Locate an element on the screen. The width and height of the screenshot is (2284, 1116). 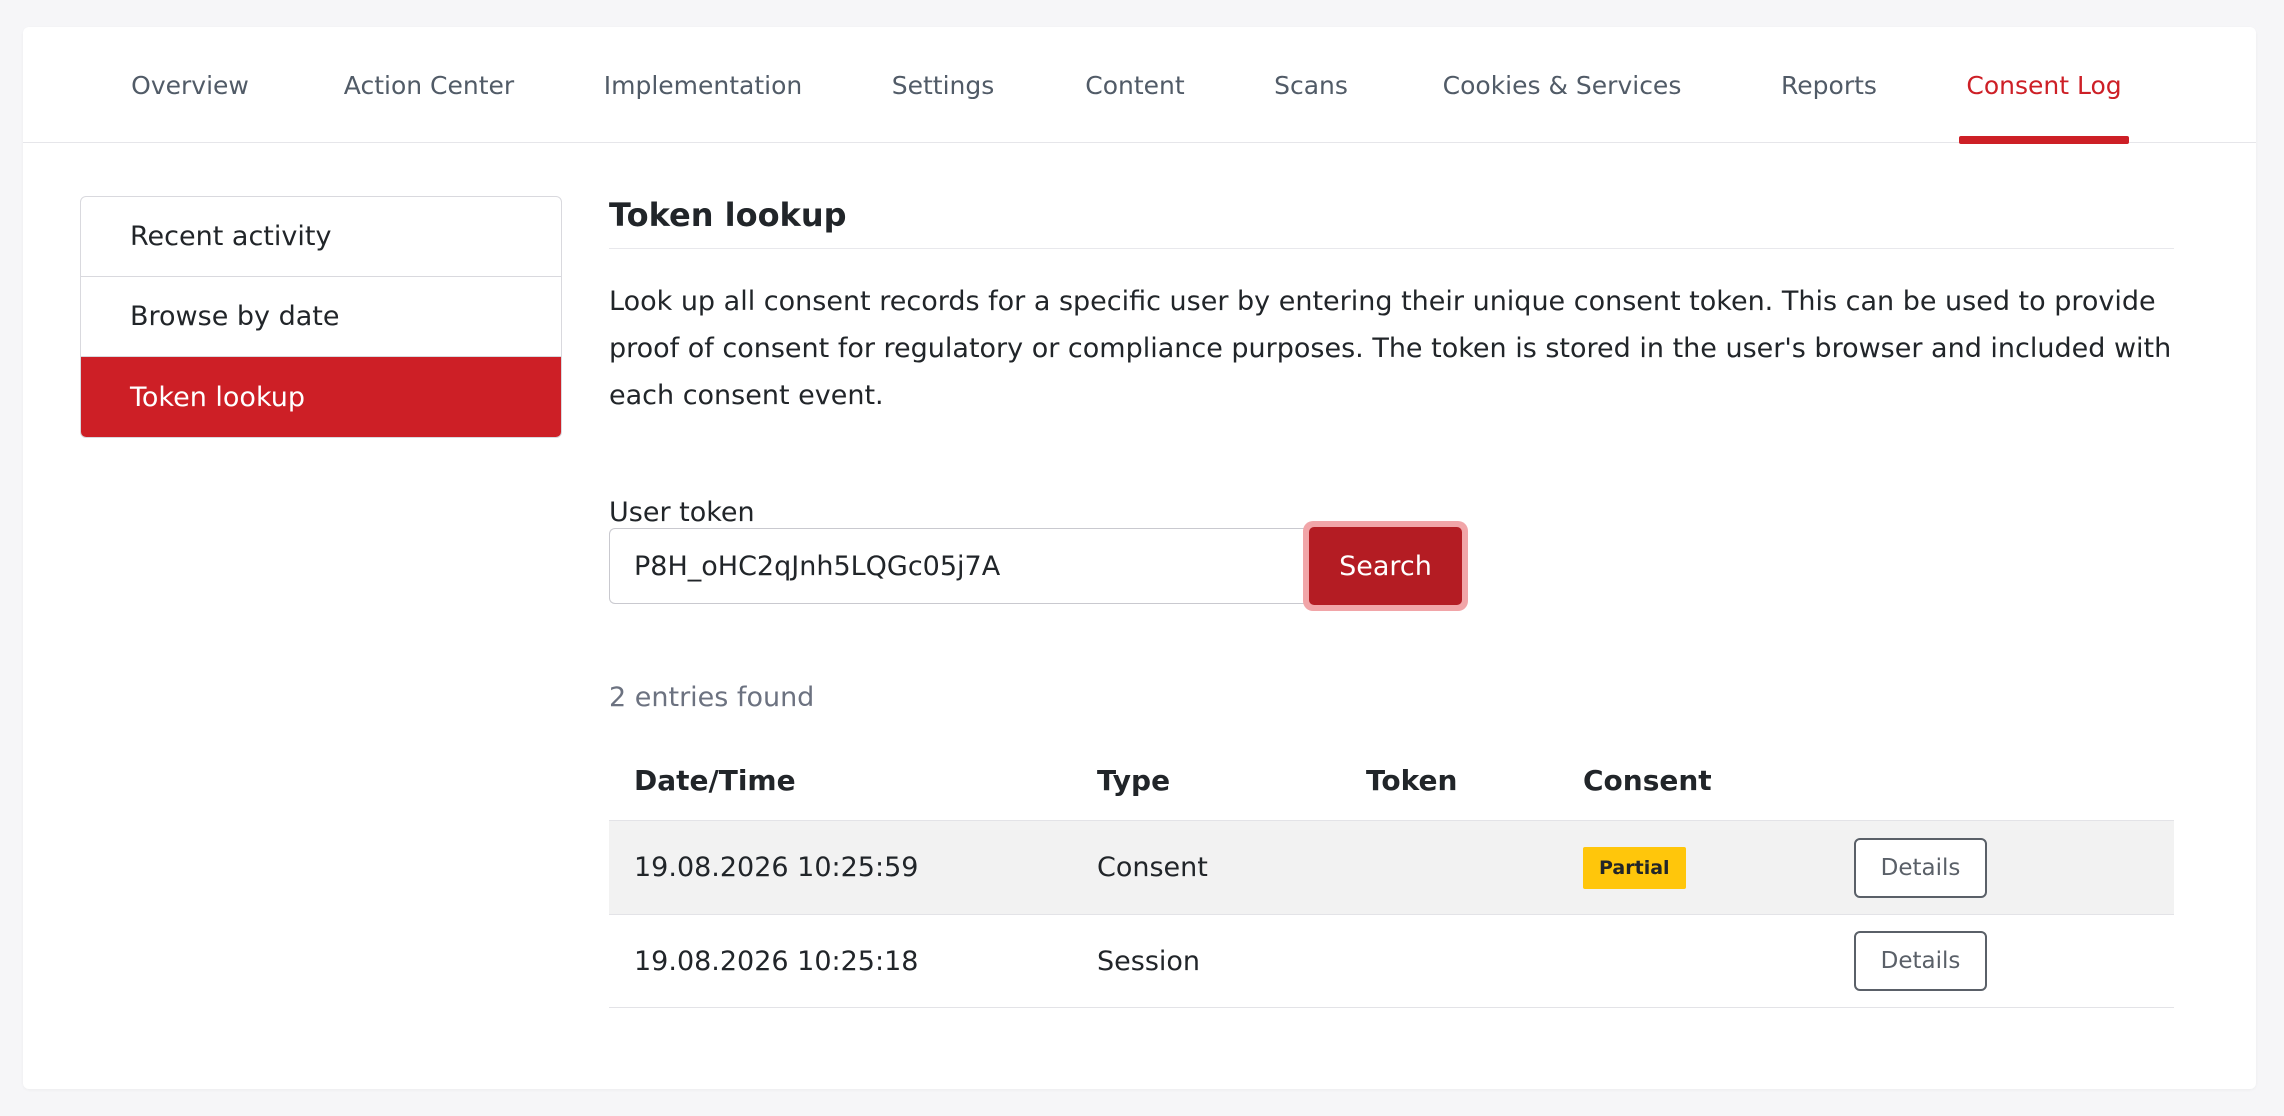
consent-status-badge: Partial is located at coordinates (1634, 867).